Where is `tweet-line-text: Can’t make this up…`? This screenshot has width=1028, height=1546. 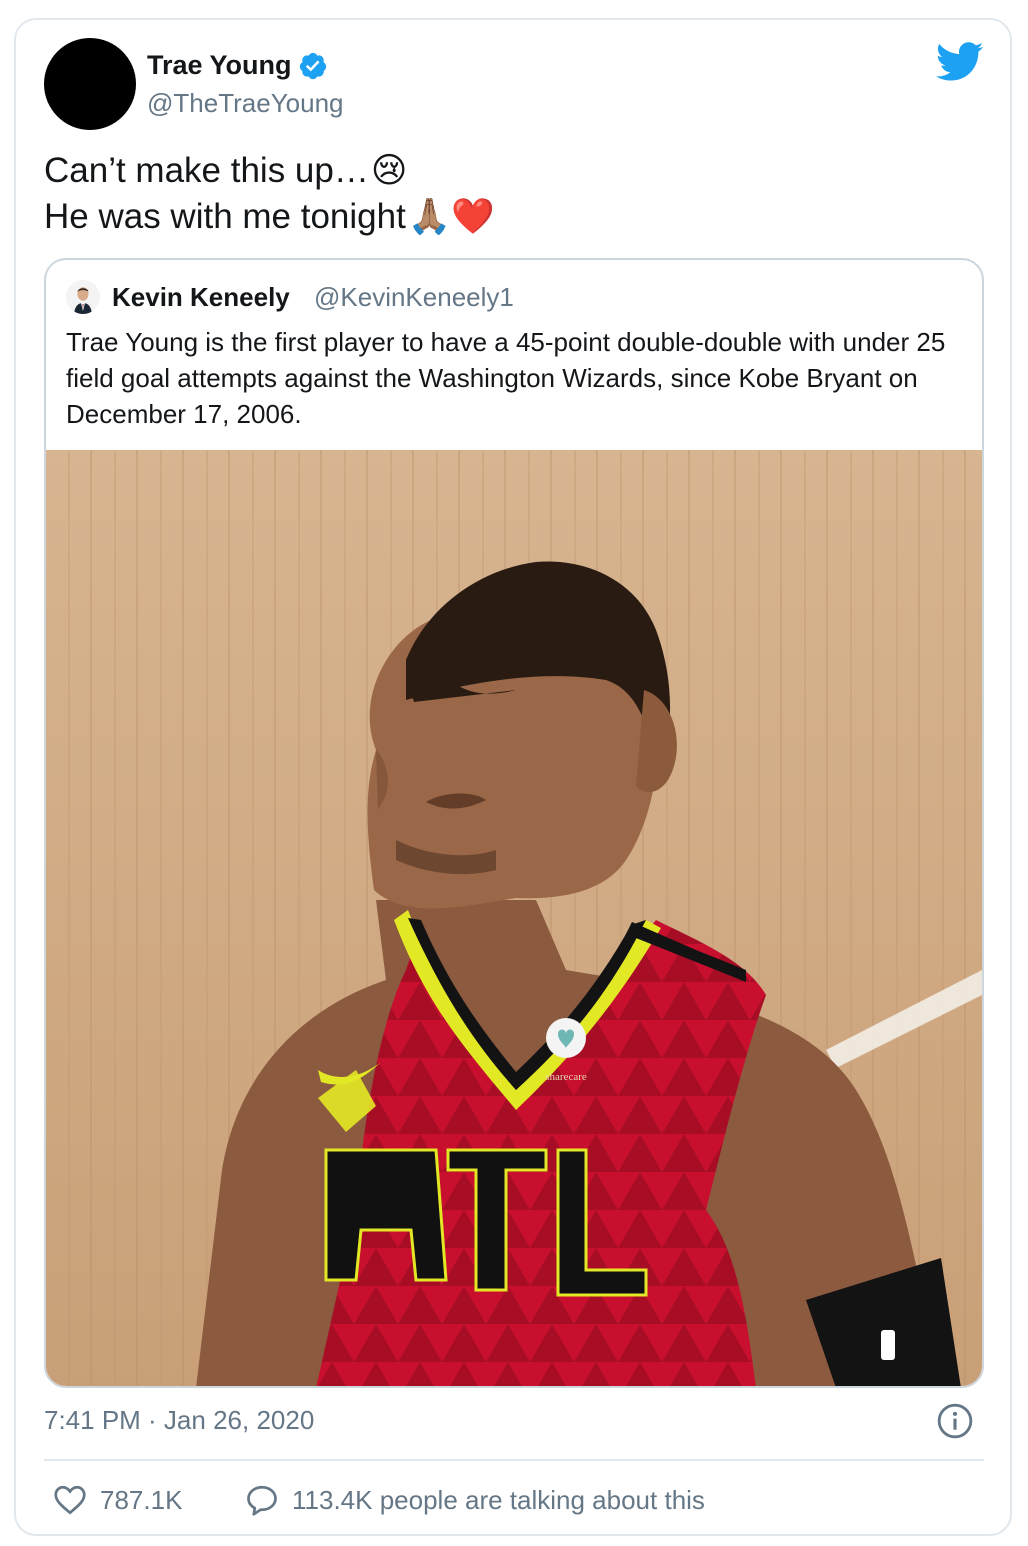
tweet-line-text: Can’t make this up… is located at coordinates (206, 170).